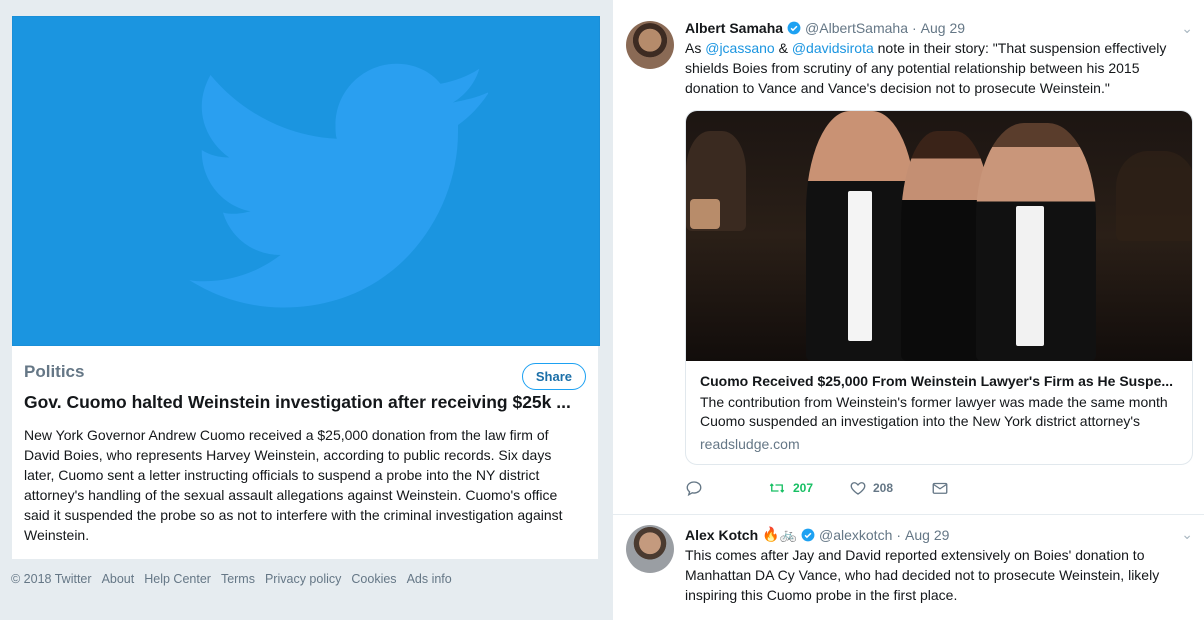 This screenshot has width=1204, height=620. What do you see at coordinates (855, 535) in the screenshot?
I see `tweet-author-handle: @alexkotch` at bounding box center [855, 535].